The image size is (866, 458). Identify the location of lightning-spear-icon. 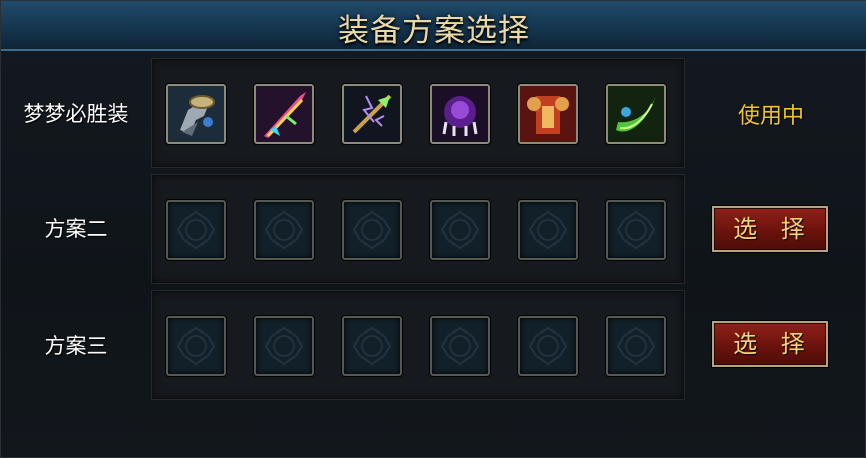
(372, 114).